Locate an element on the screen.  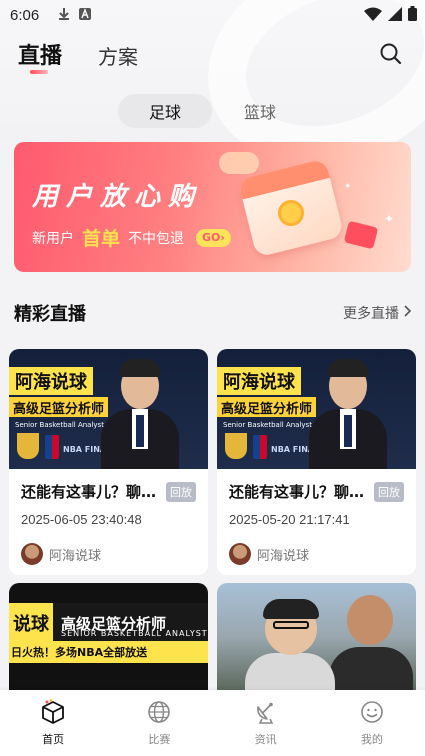
banner-sub-suffix: 不中包退 is located at coordinates (156, 238).